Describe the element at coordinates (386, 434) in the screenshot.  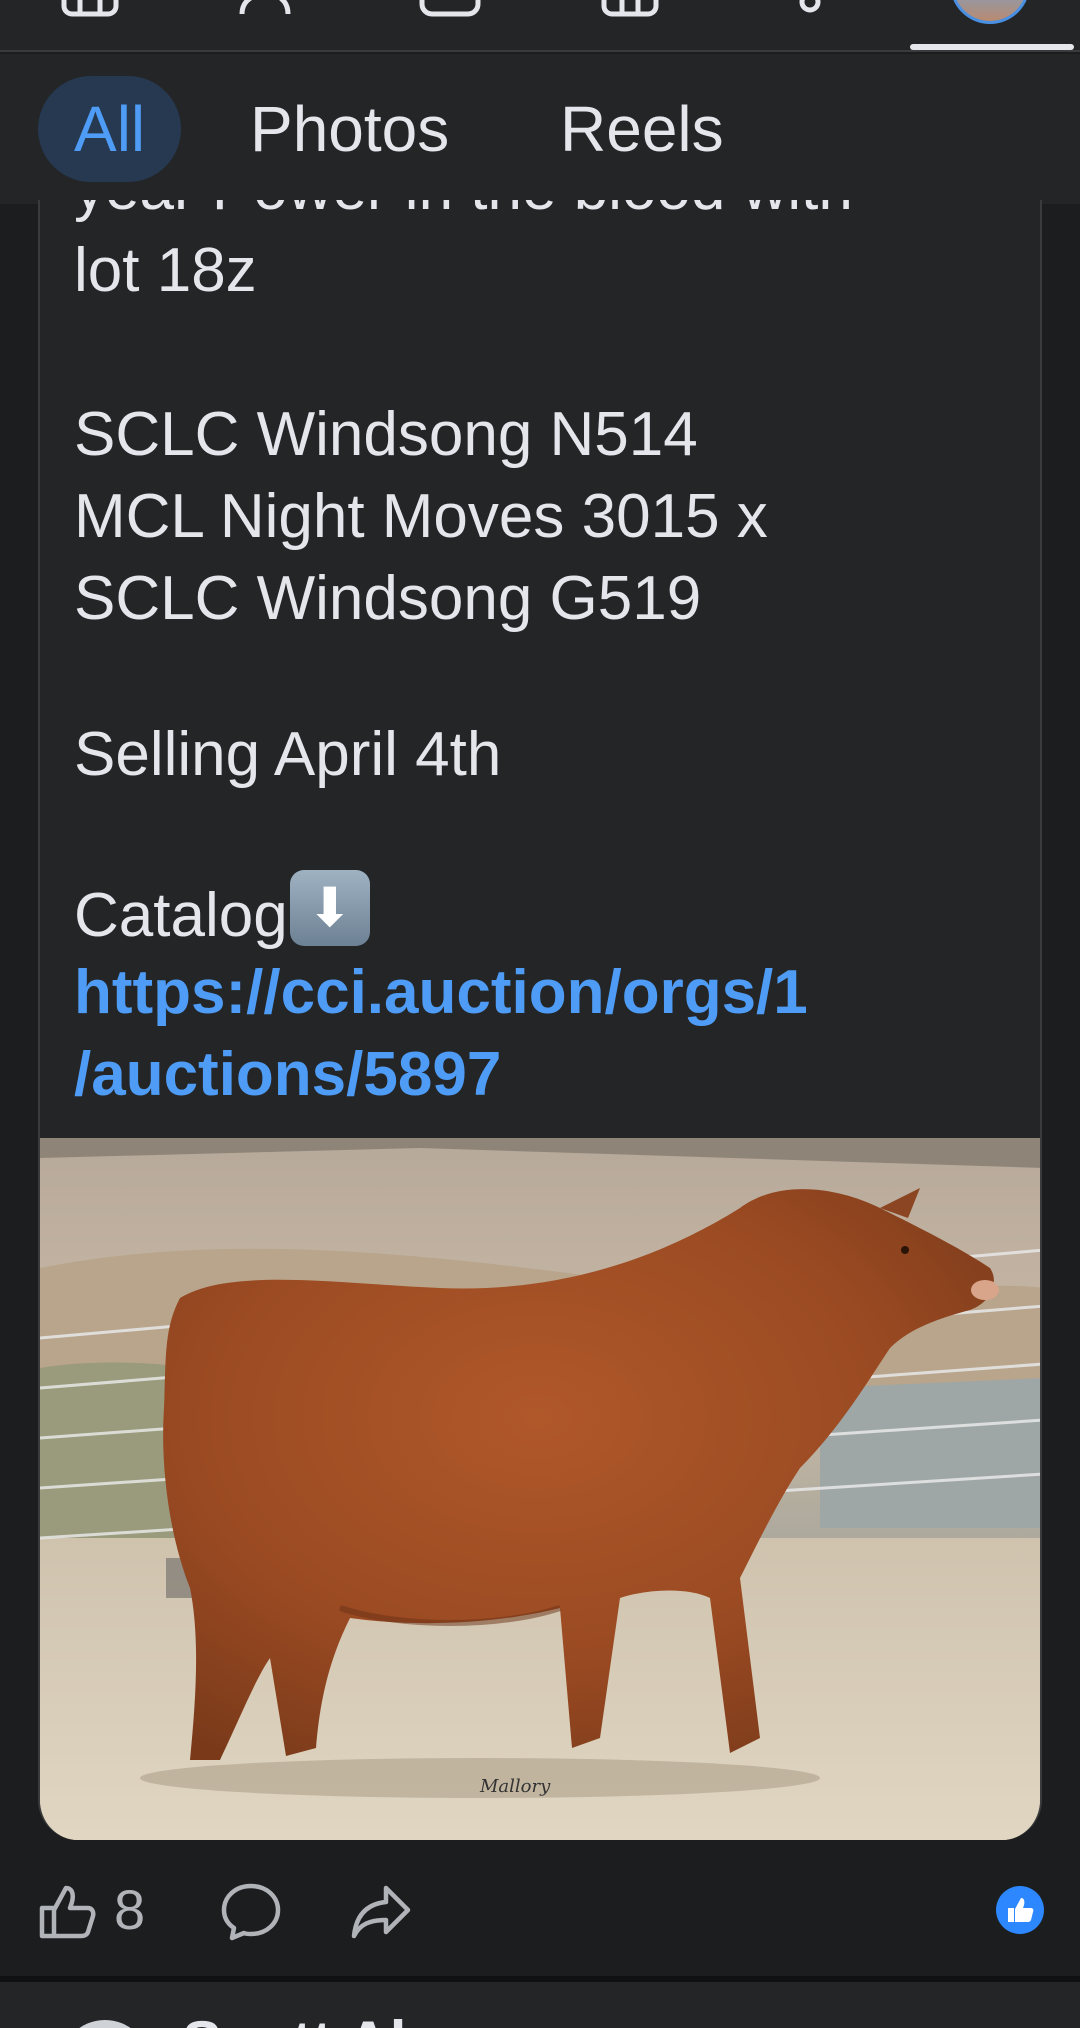
I see `post-name-line: SCLC Windsong N514` at that location.